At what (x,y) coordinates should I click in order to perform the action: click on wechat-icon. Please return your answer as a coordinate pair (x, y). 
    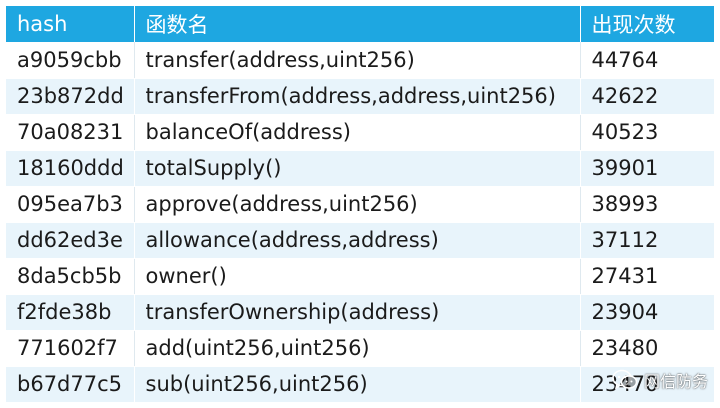
    Looking at the image, I should click on (625, 380).